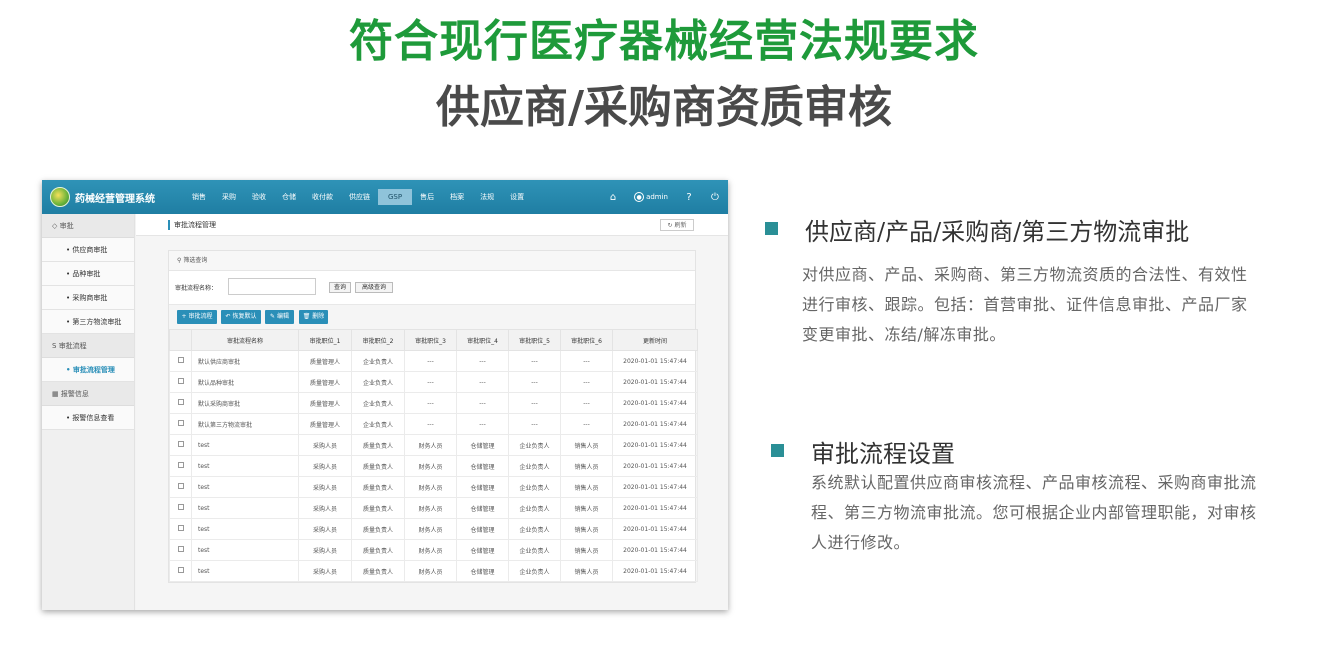  Describe the element at coordinates (487, 197) in the screenshot. I see `nav-item-regulations: 法规` at that location.